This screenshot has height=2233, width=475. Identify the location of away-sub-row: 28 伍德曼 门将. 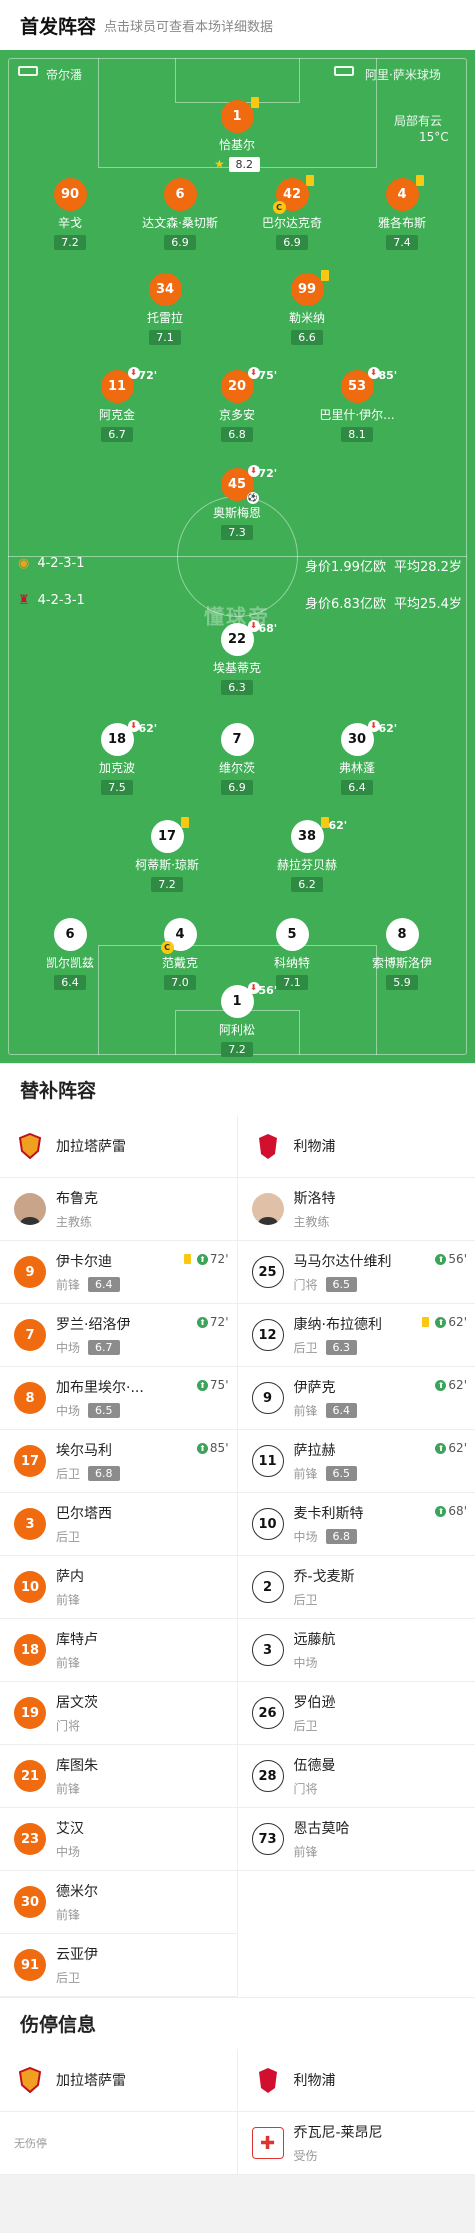
(356, 1776).